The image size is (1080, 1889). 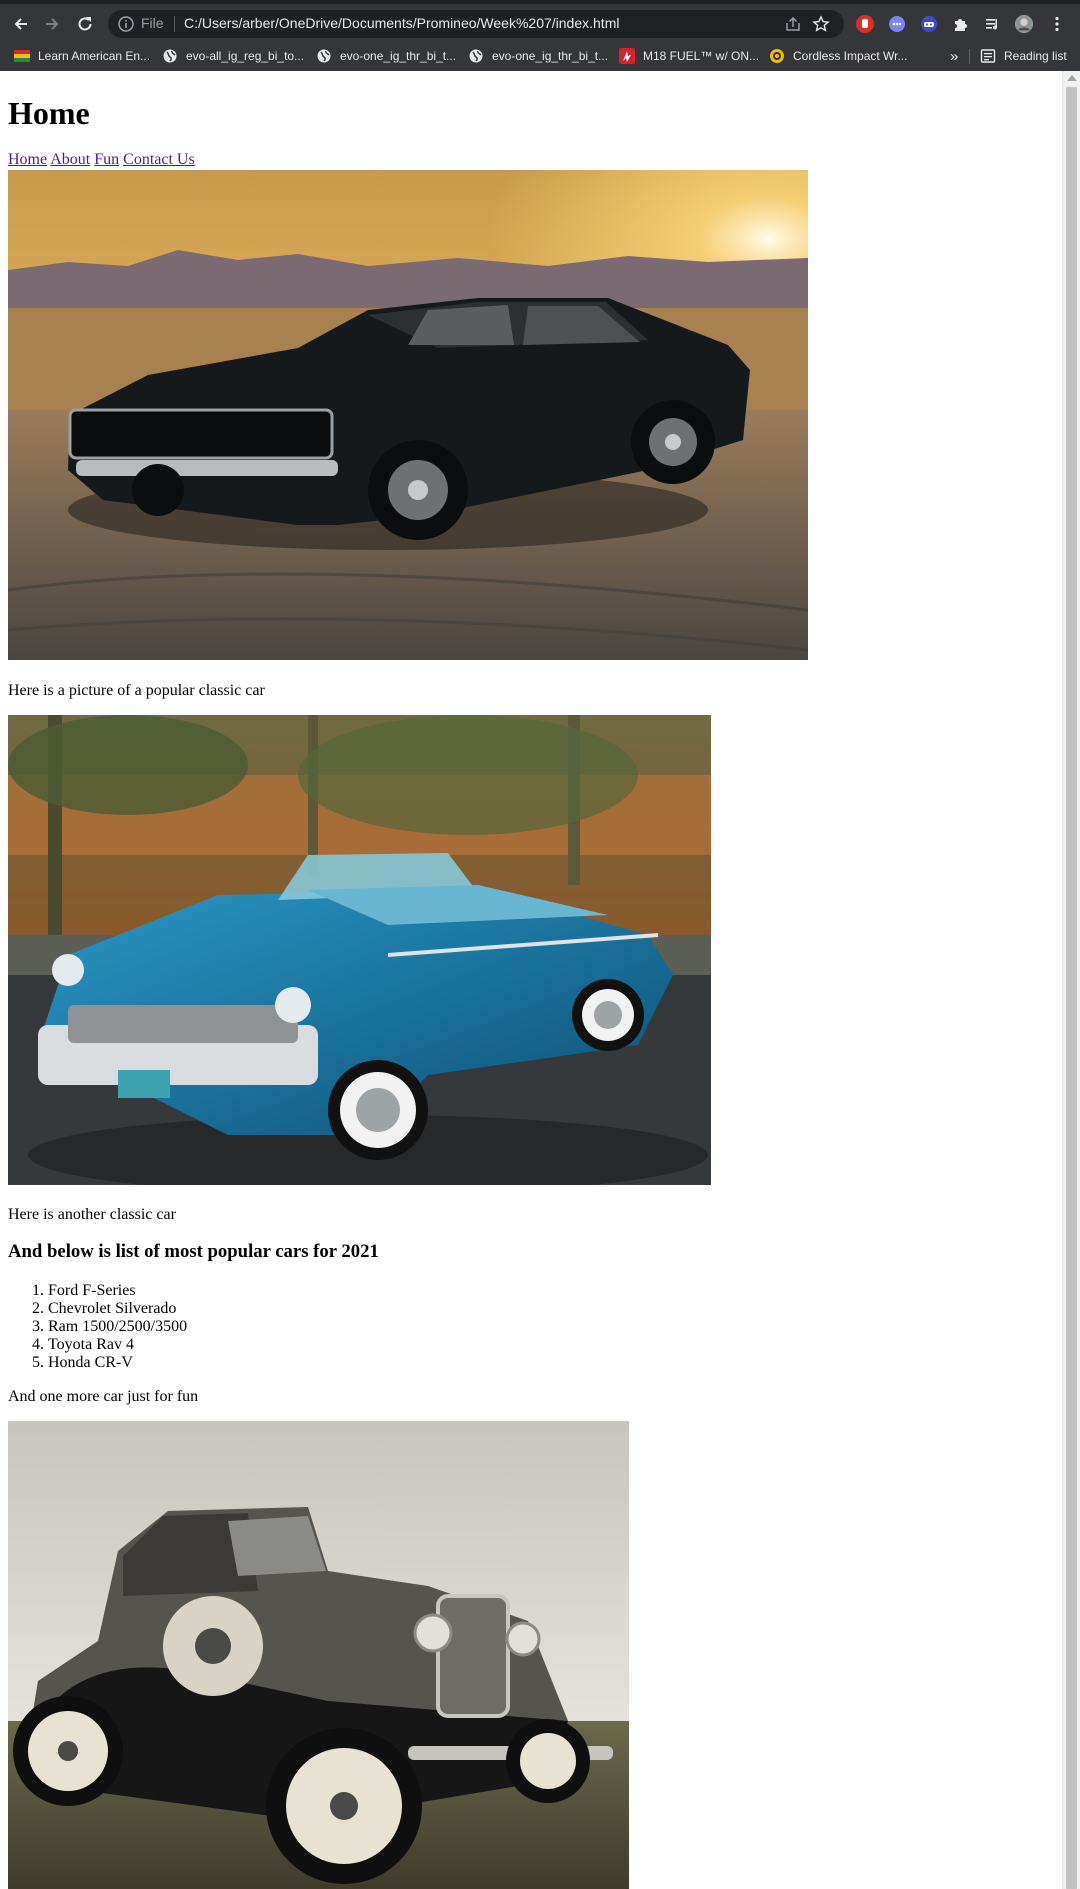 I want to click on list-item: Ram 1500/2500/3500, so click(x=117, y=1327).